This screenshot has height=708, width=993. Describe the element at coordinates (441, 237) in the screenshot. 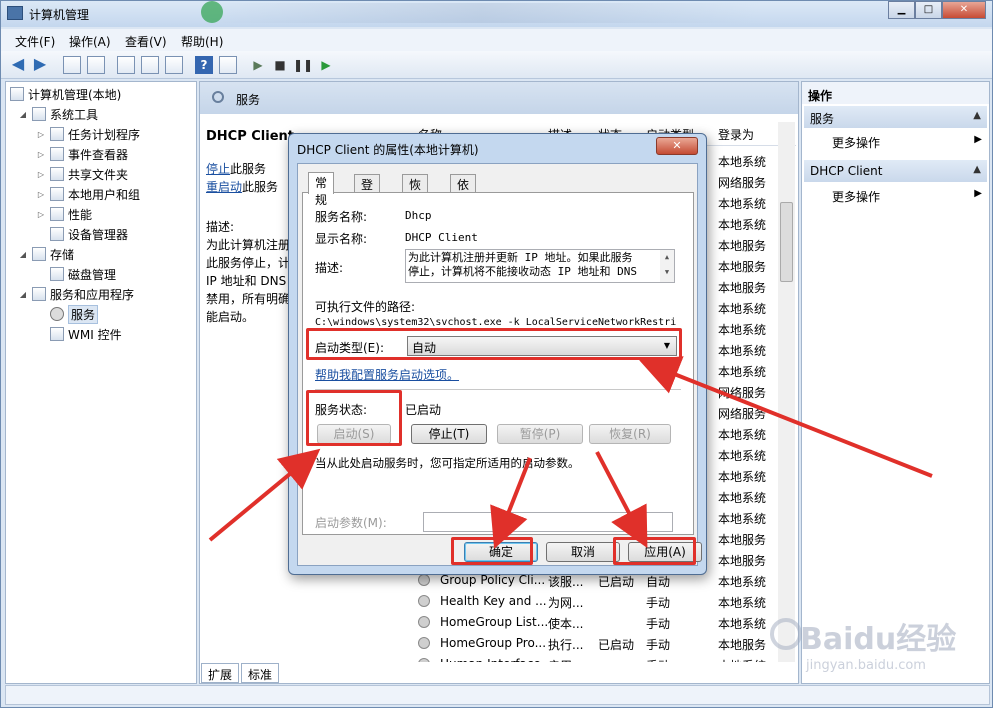

I see `display-name-value: DHCP Client` at that location.